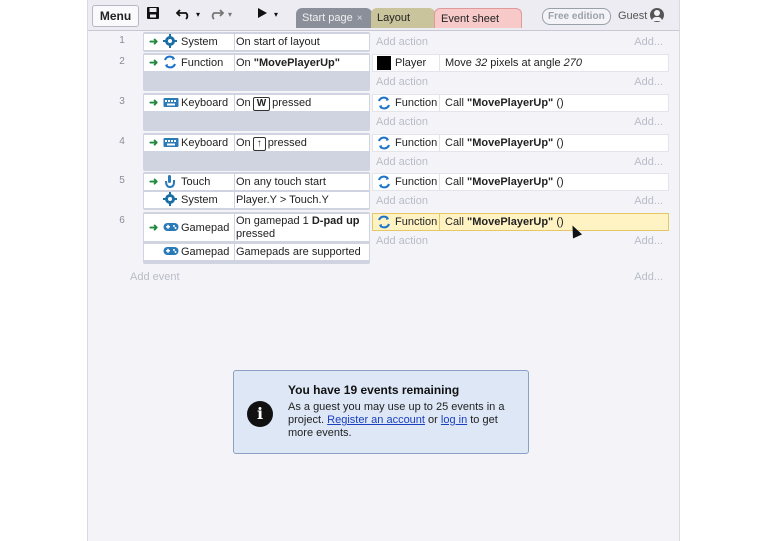 The image size is (763, 541). What do you see at coordinates (335, 221) in the screenshot?
I see `condition-param: D-pad up` at bounding box center [335, 221].